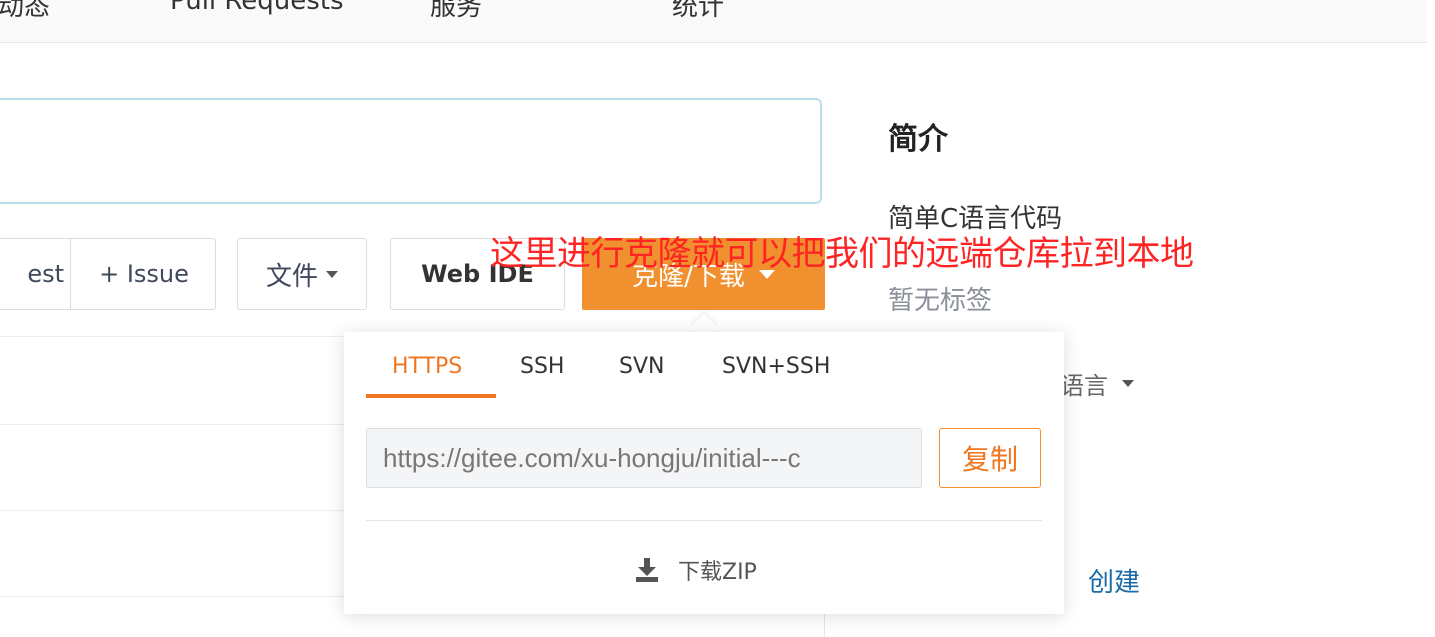 The width and height of the screenshot is (1435, 637). I want to click on language-label: 语言, so click(1084, 386).